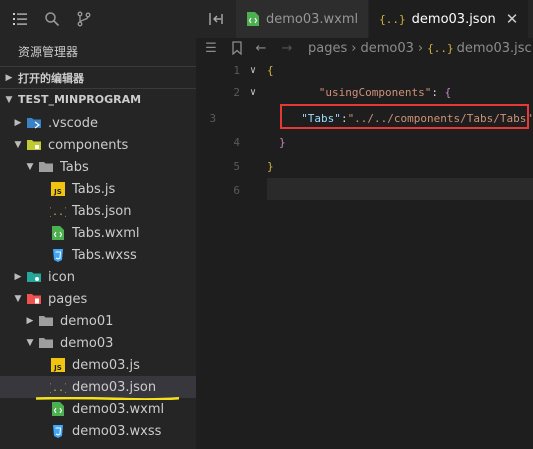 This screenshot has width=533, height=449. I want to click on tree-item: ▶ .vscode, so click(98, 123).